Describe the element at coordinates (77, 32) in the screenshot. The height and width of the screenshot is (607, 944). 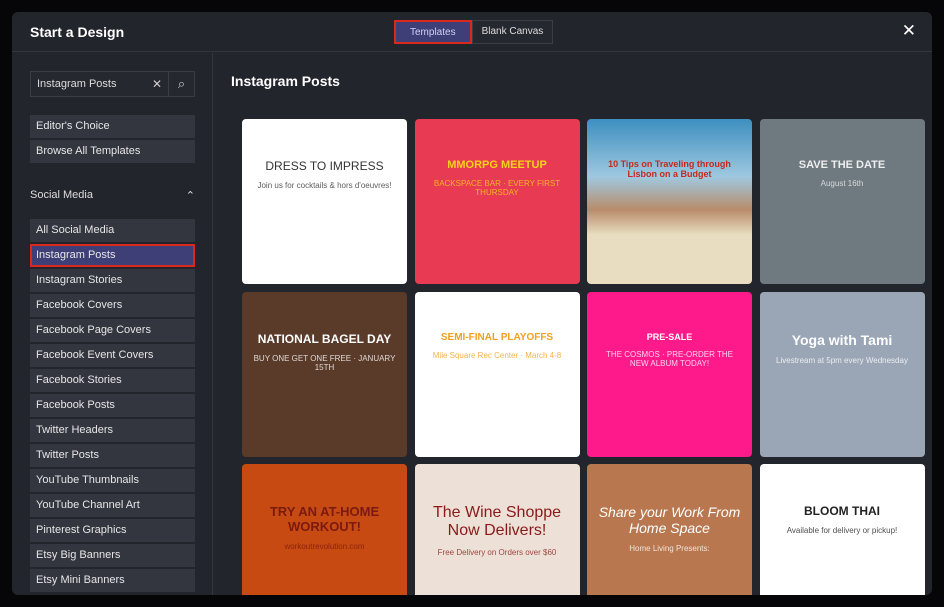
I see `modal-title: Start a Design` at that location.